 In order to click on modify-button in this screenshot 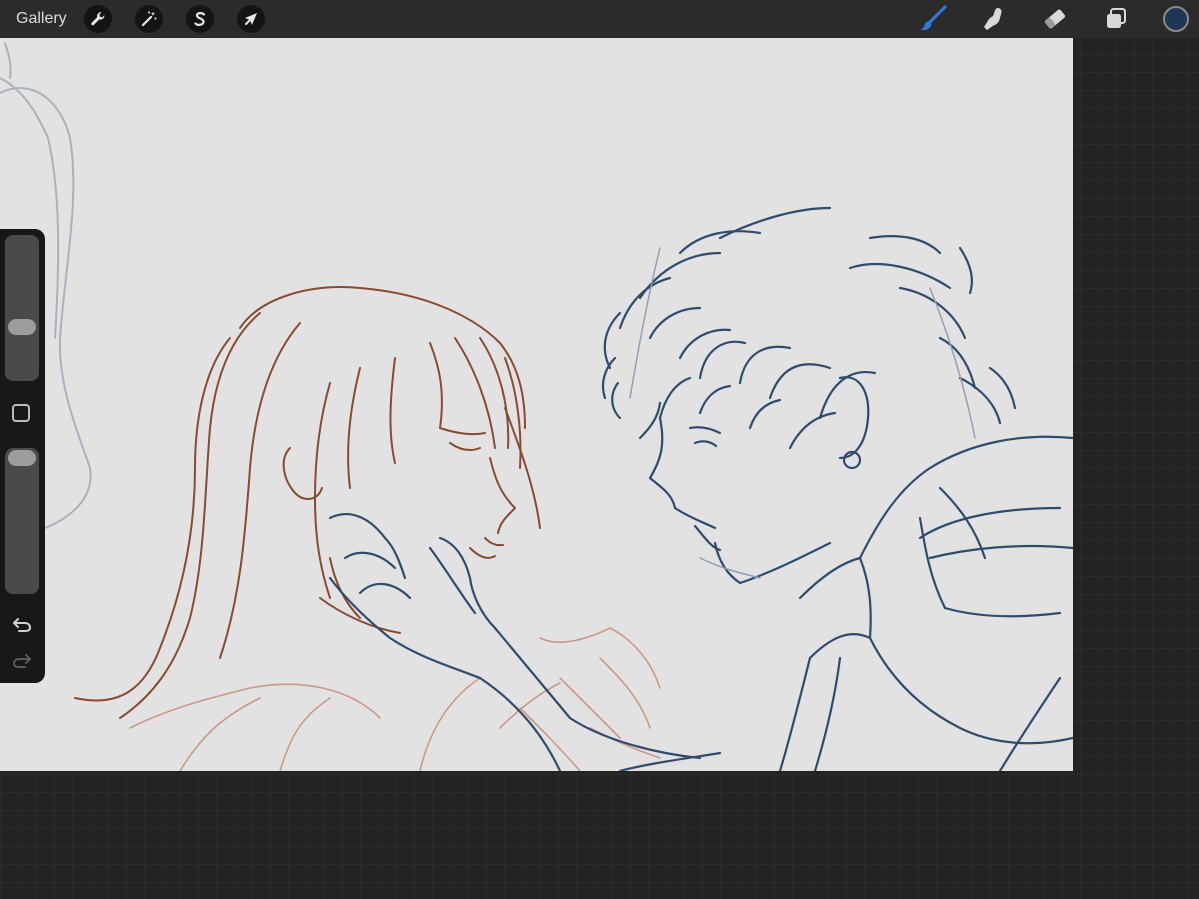, I will do `click(21, 413)`.